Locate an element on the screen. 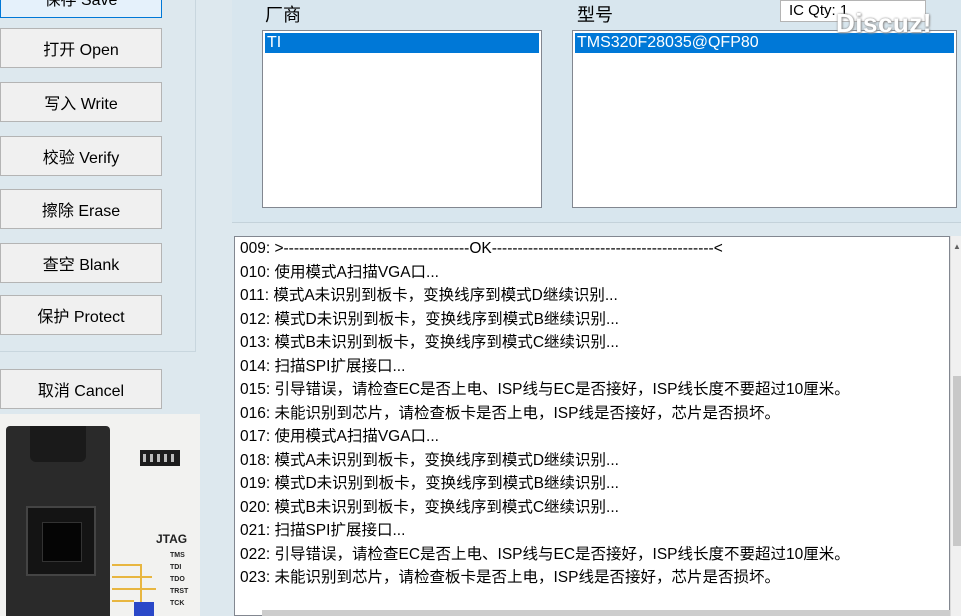 The image size is (961, 616). programmer-photo: JTAG TMS TDI TDO TRST TCK is located at coordinates (100, 515).